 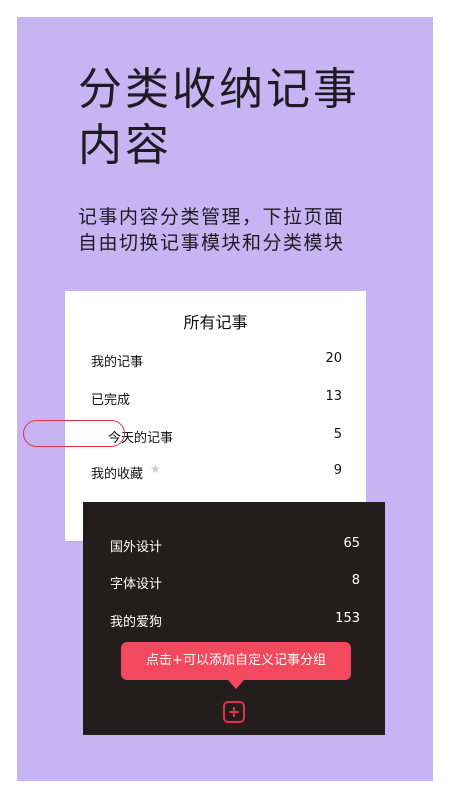 What do you see at coordinates (234, 712) in the screenshot?
I see `plus-square-icon` at bounding box center [234, 712].